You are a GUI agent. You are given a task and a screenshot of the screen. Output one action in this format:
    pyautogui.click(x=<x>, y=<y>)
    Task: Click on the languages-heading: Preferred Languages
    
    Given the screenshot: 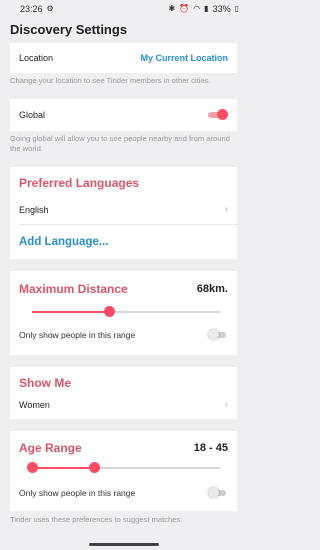 What is the action you would take?
    pyautogui.click(x=79, y=182)
    